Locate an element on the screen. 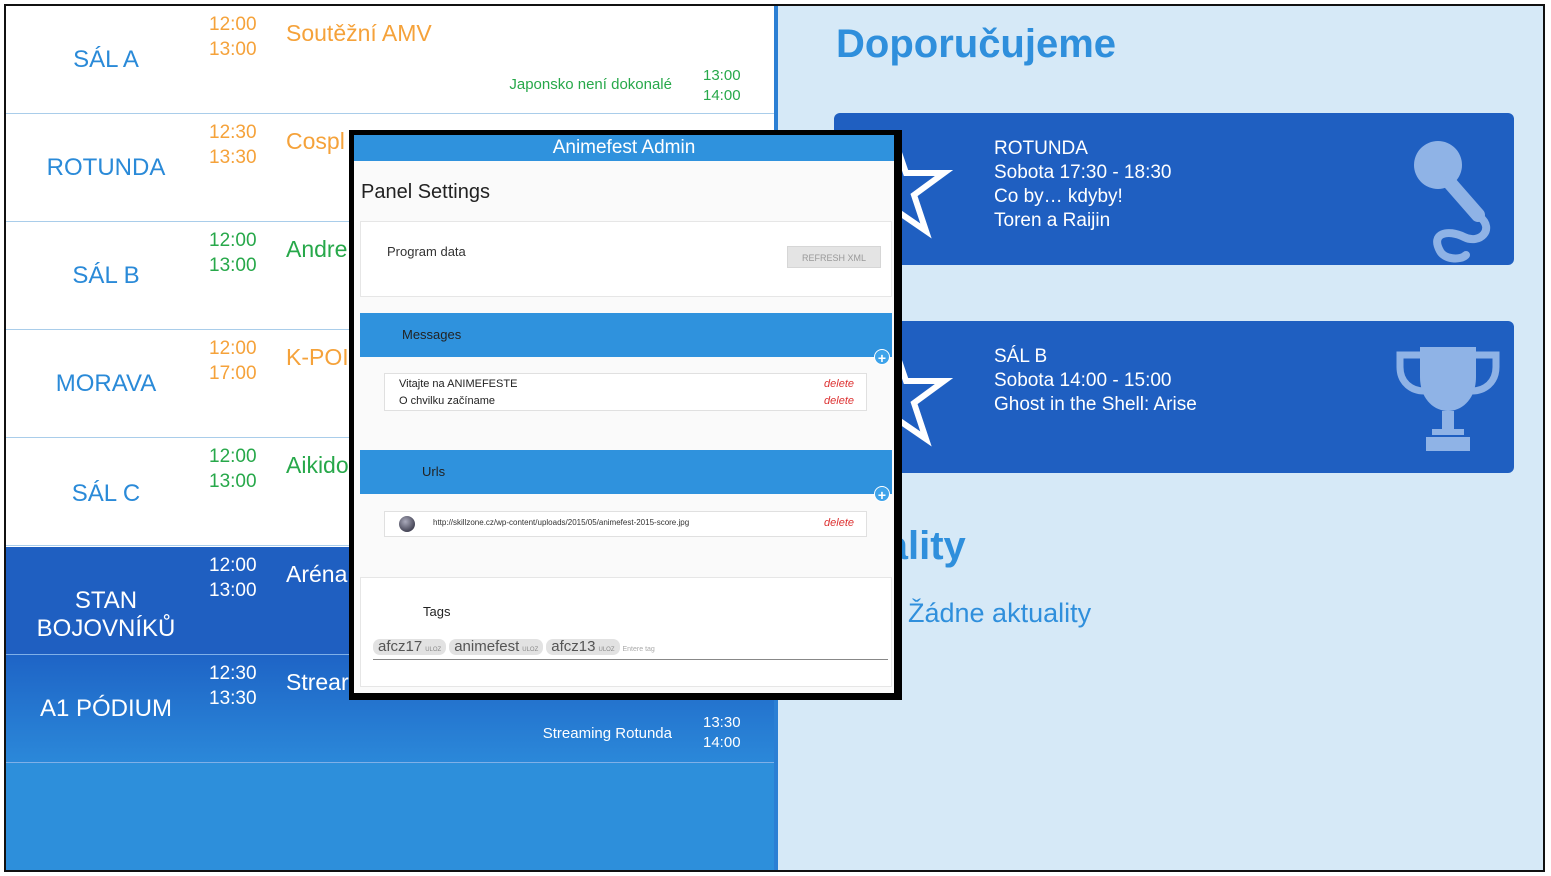 The image size is (1551, 876). admin-header: Animefest Admin is located at coordinates (624, 148).